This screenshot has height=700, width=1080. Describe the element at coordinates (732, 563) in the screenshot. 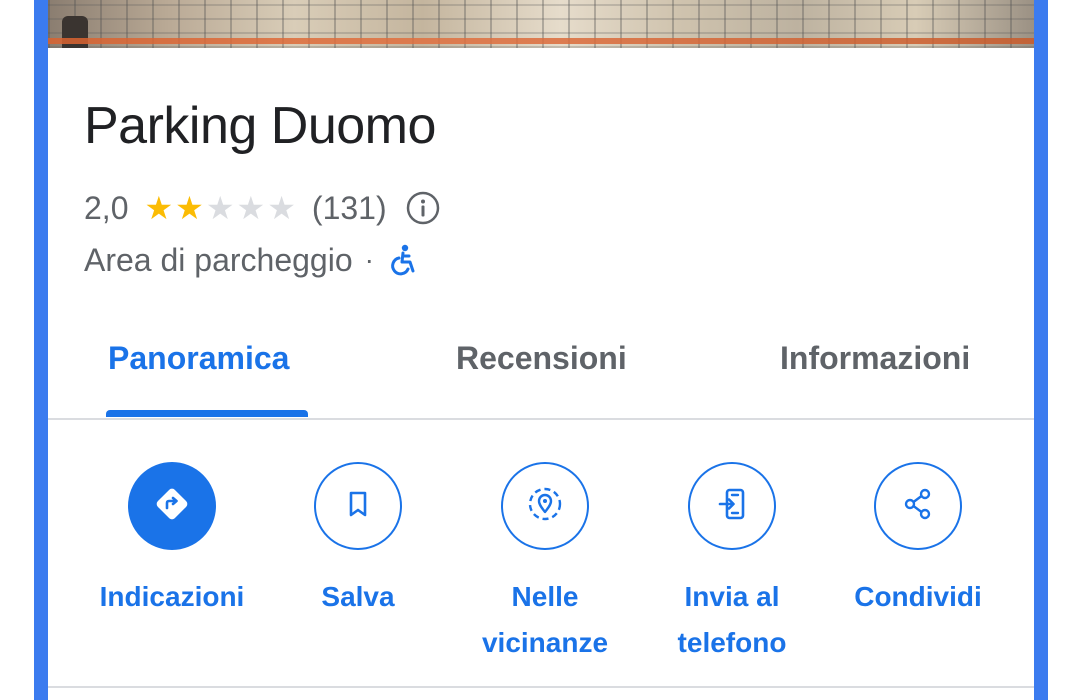

I see `send-to-phone-button: Invia al telefono` at that location.